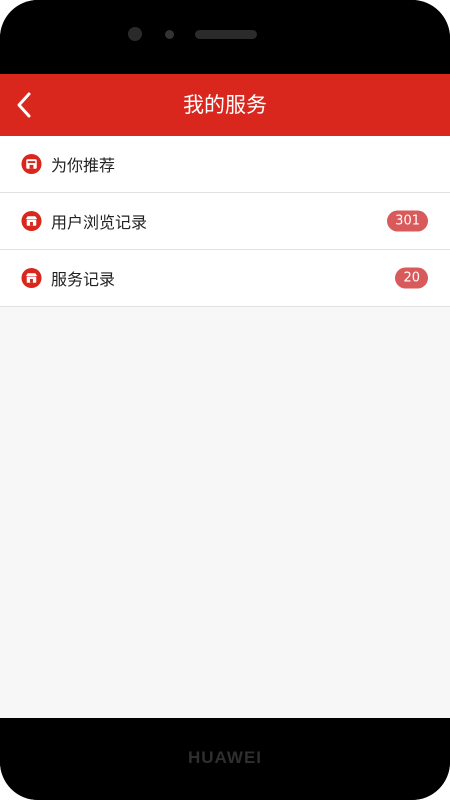  I want to click on top-bezel, so click(225, 37).